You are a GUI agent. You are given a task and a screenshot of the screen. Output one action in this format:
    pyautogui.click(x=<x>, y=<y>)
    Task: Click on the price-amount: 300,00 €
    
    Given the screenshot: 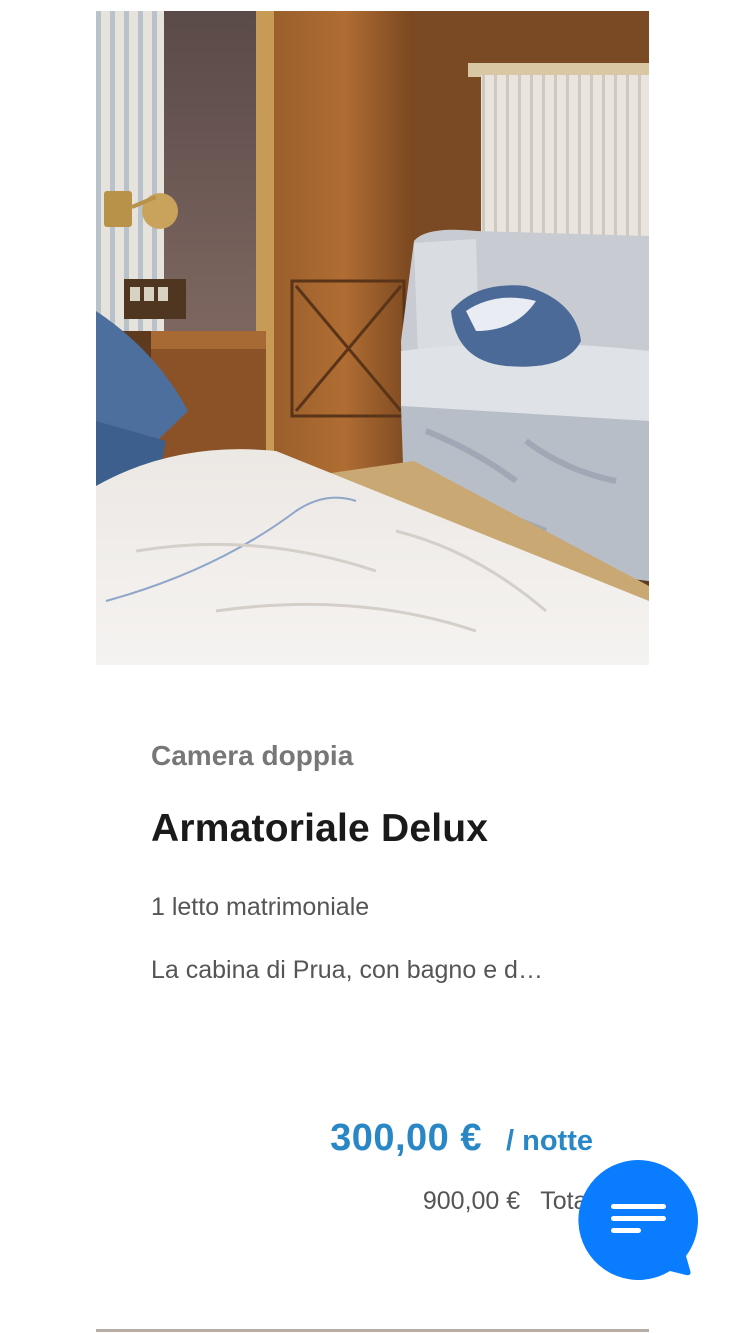 What is the action you would take?
    pyautogui.click(x=406, y=1138)
    